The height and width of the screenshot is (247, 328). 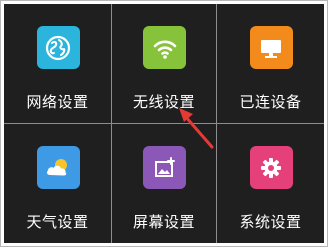 I want to click on picture-icon, so click(x=164, y=167).